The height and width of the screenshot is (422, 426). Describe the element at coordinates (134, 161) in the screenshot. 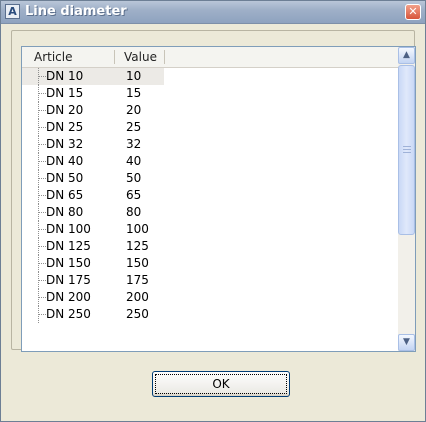

I see `value-cell: 40` at that location.